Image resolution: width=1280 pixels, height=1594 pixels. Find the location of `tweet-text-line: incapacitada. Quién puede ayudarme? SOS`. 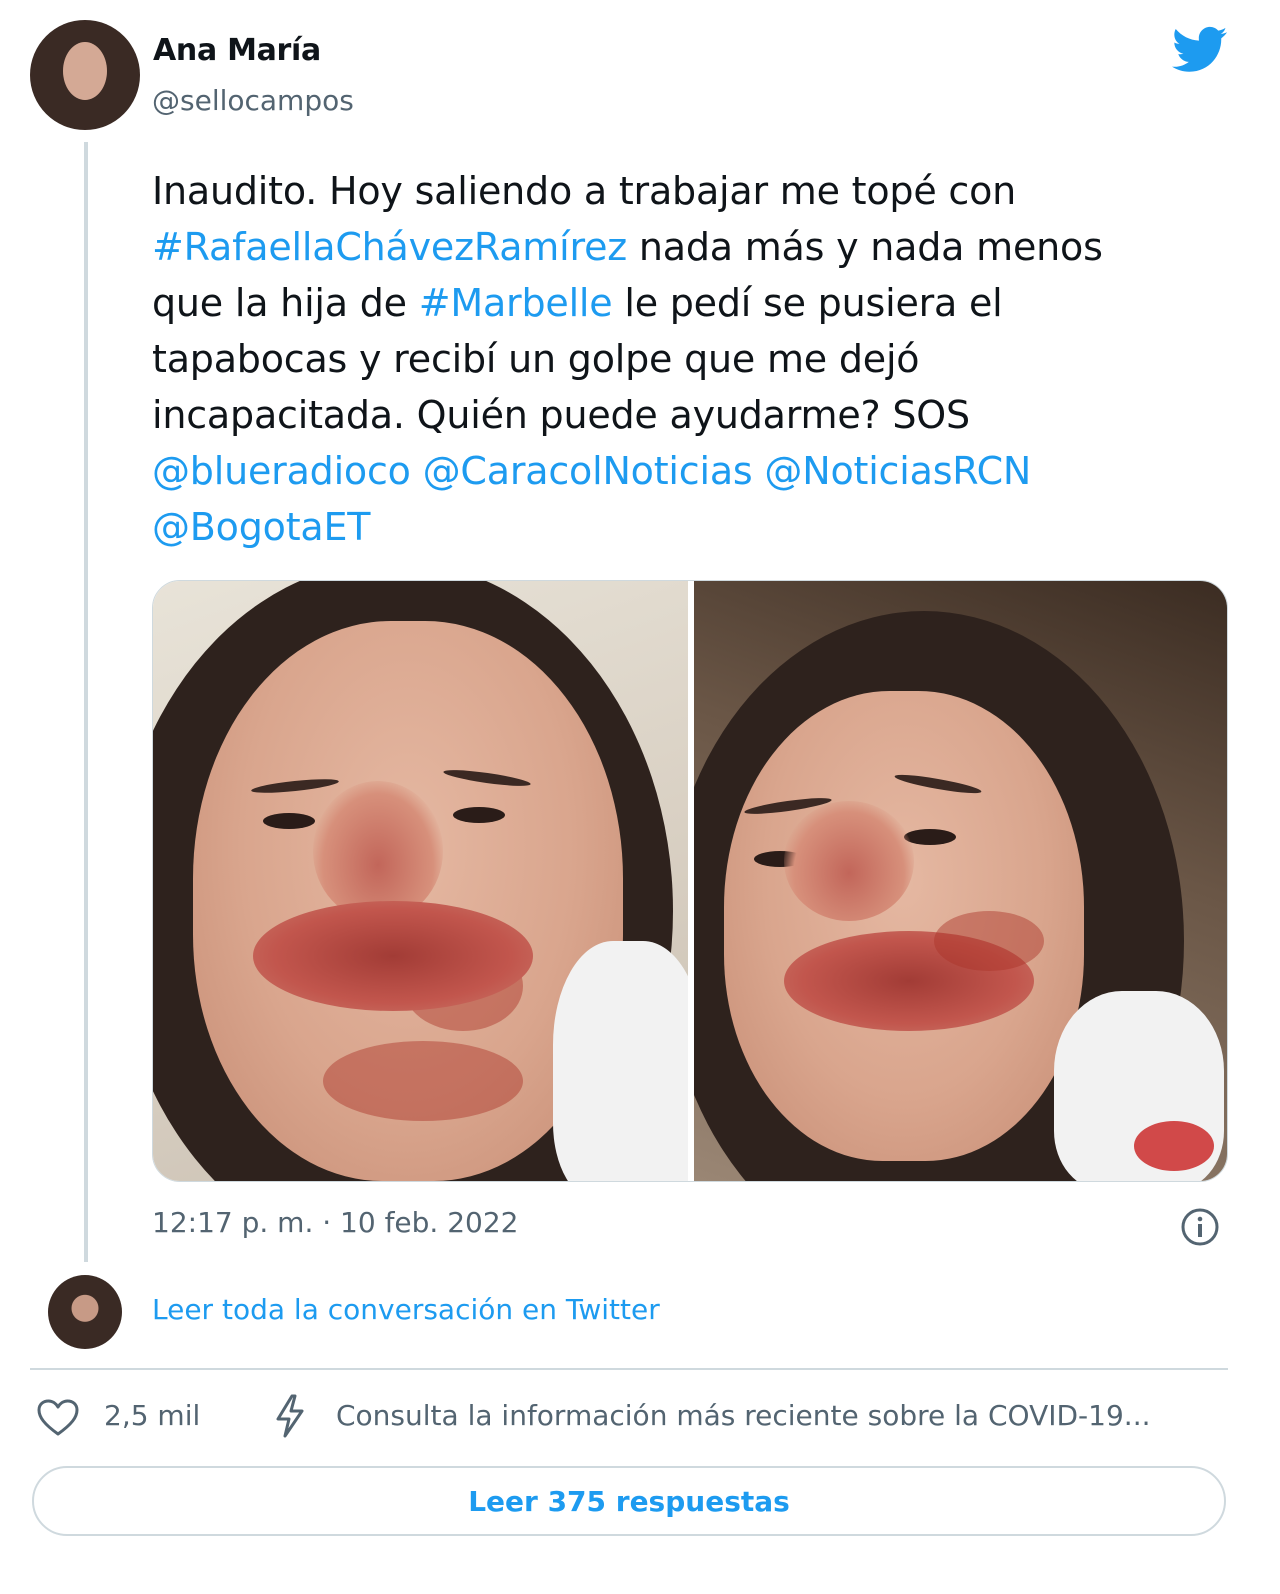

tweet-text-line: incapacitada. Quién puede ayudarme? SOS is located at coordinates (682, 415).